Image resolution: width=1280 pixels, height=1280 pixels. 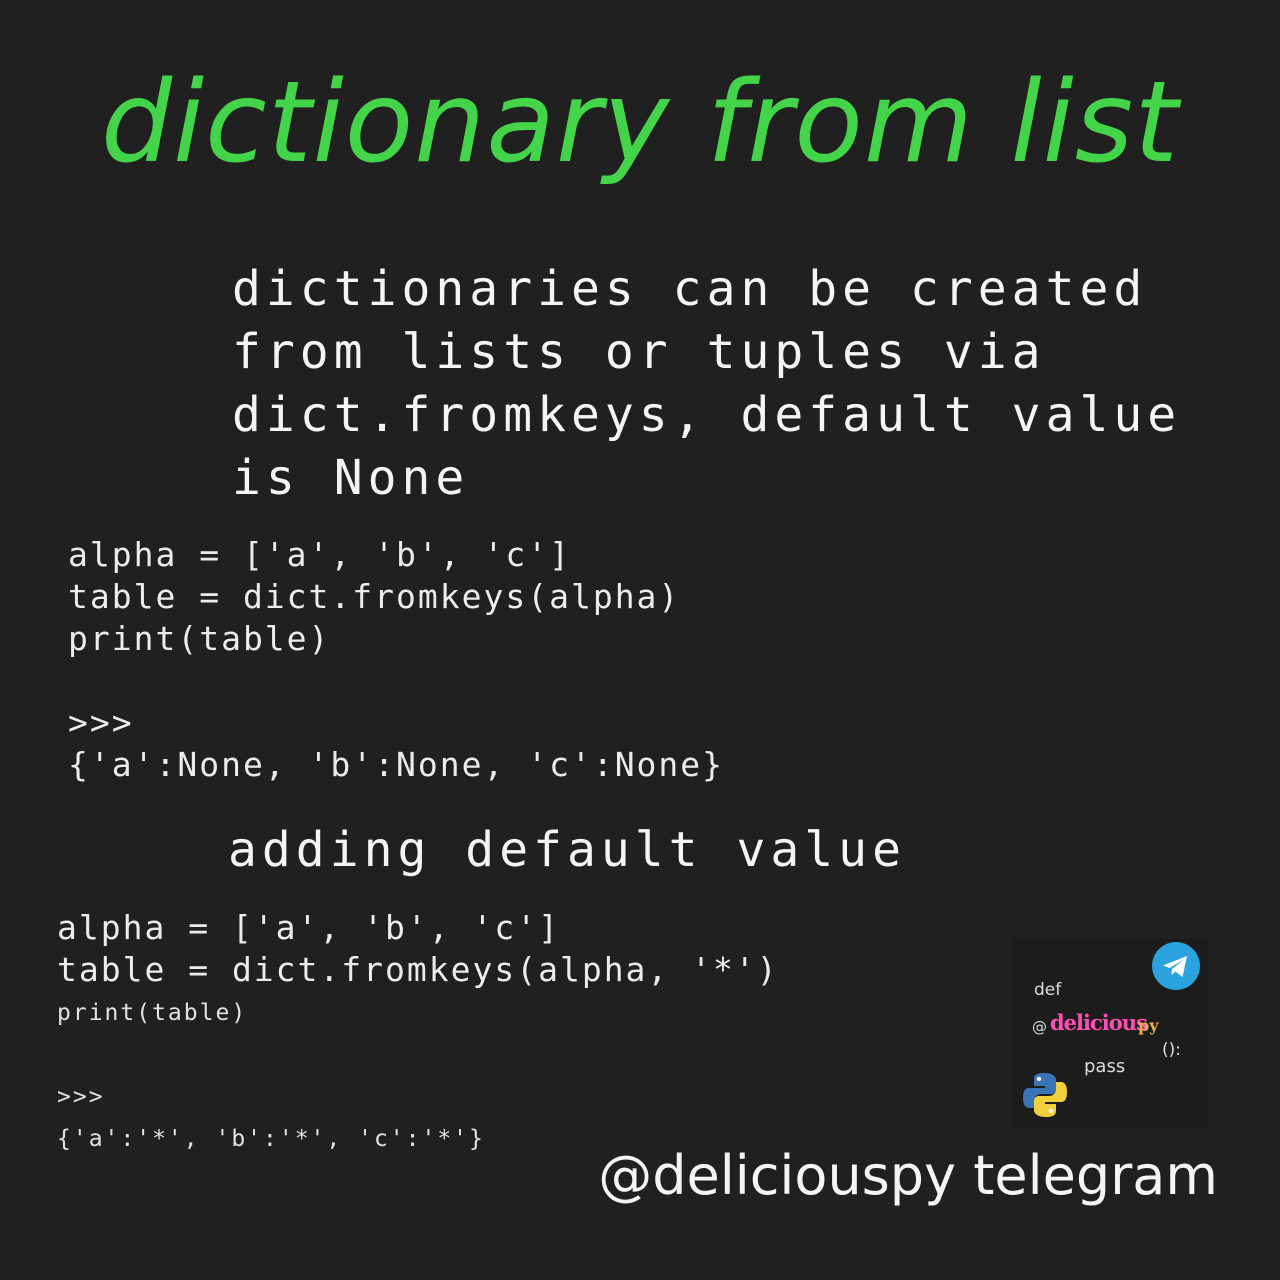 What do you see at coordinates (1176, 966) in the screenshot?
I see `telegram-icon` at bounding box center [1176, 966].